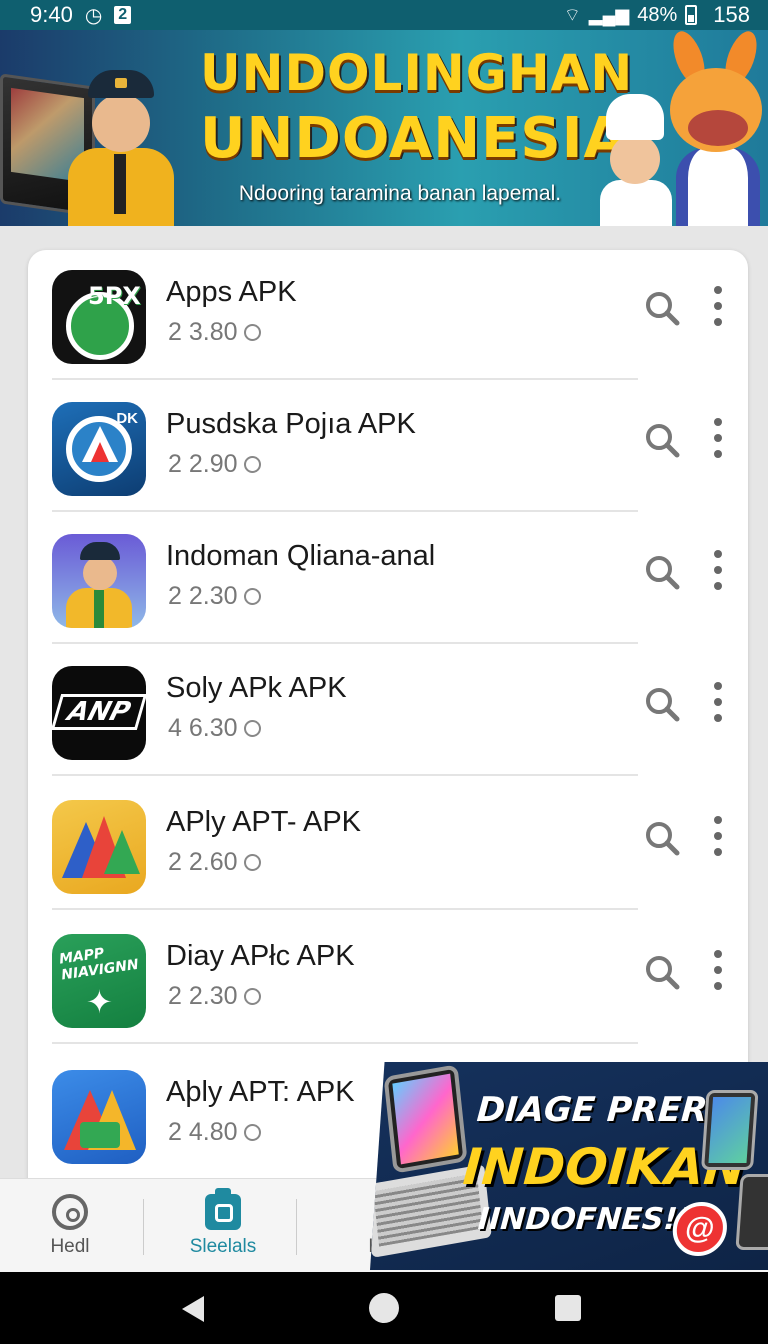 The image size is (768, 1344). What do you see at coordinates (93, 15) in the screenshot?
I see `timer-icon: ◷` at bounding box center [93, 15].